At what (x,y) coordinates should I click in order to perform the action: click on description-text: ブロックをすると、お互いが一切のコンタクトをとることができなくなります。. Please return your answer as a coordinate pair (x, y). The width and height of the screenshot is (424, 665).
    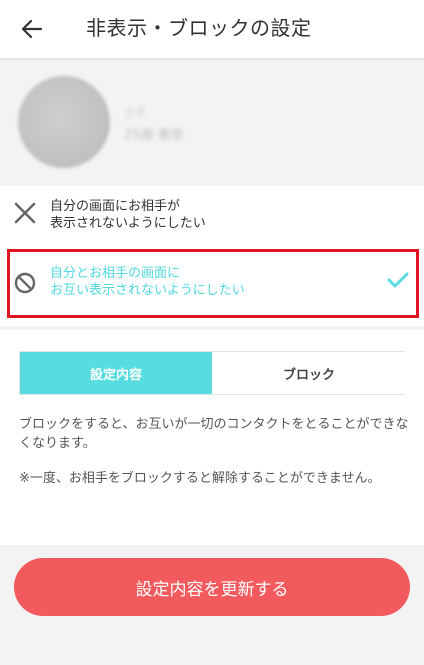
    Looking at the image, I should click on (214, 434).